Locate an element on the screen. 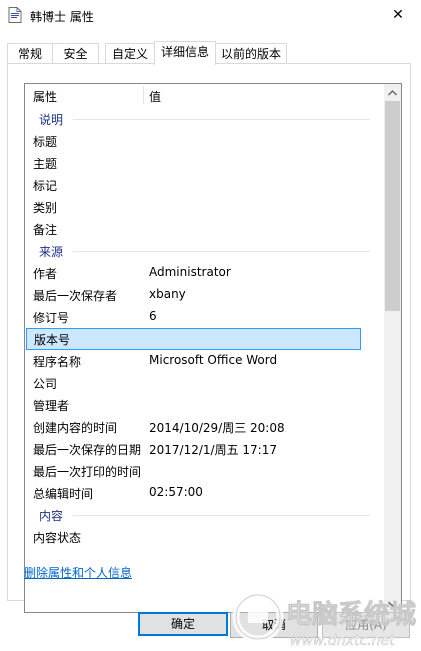 The width and height of the screenshot is (421, 651). property-key: 主题 is located at coordinates (45, 164).